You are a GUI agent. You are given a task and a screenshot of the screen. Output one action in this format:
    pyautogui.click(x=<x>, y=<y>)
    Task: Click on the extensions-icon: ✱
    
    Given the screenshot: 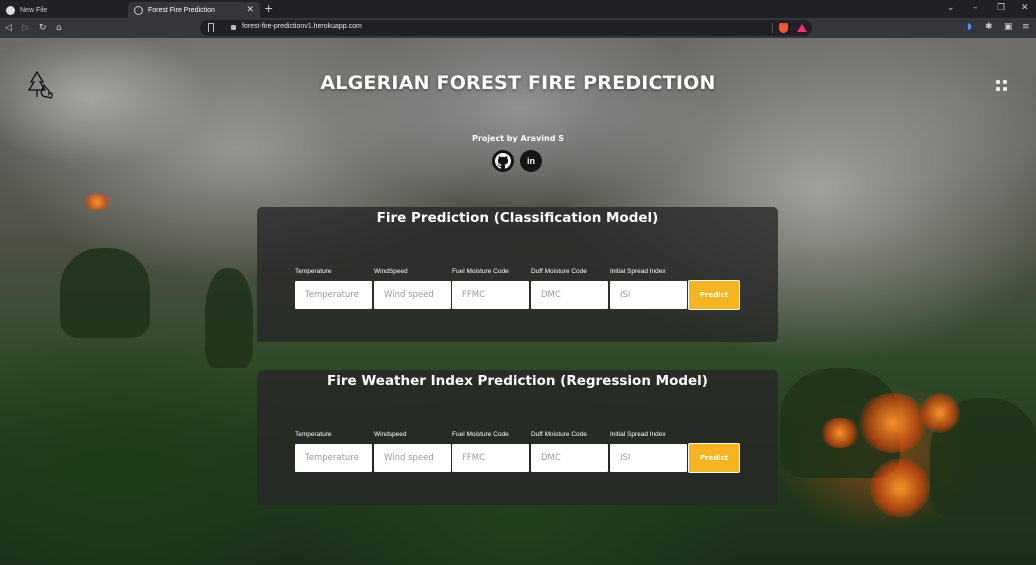 What is the action you would take?
    pyautogui.click(x=989, y=27)
    